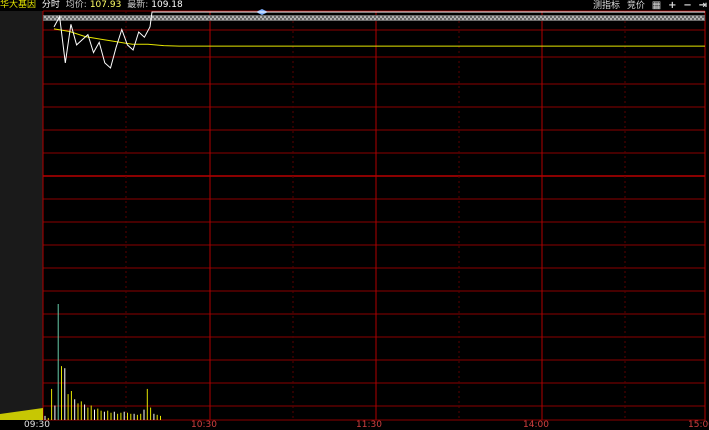 The width and height of the screenshot is (709, 430). Describe the element at coordinates (703, 5) in the screenshot. I see `skip-icon: ⇥` at that location.